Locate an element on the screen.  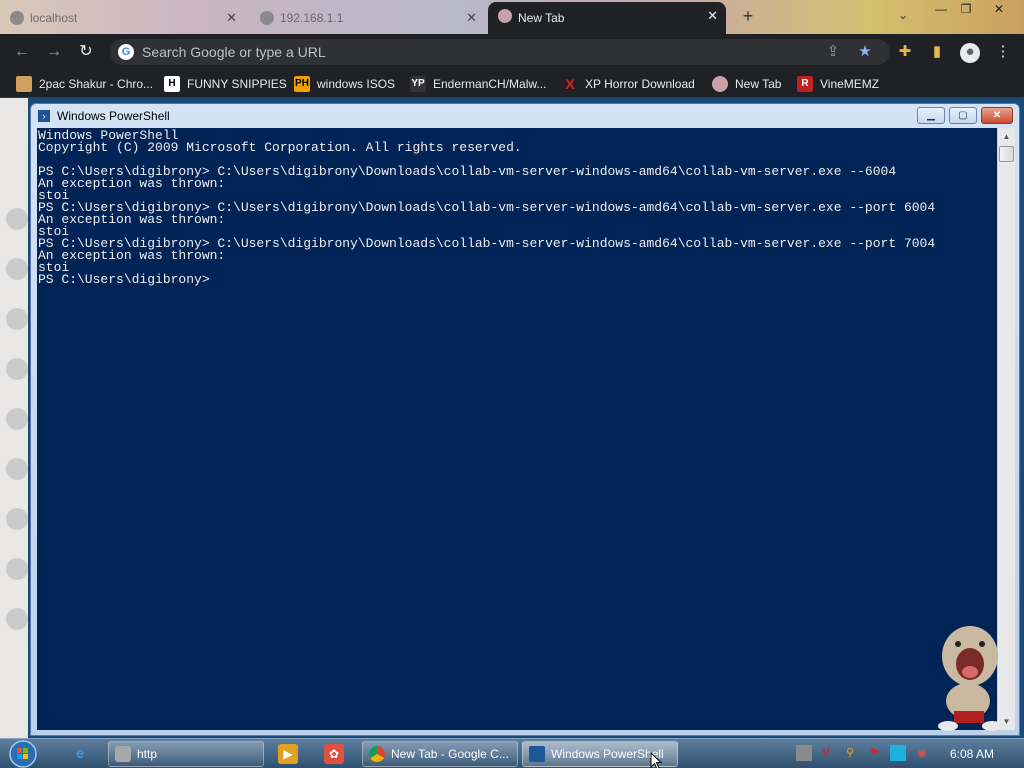
scroll-up-arrow-icon: ▲ is located at coordinates (1006, 136).